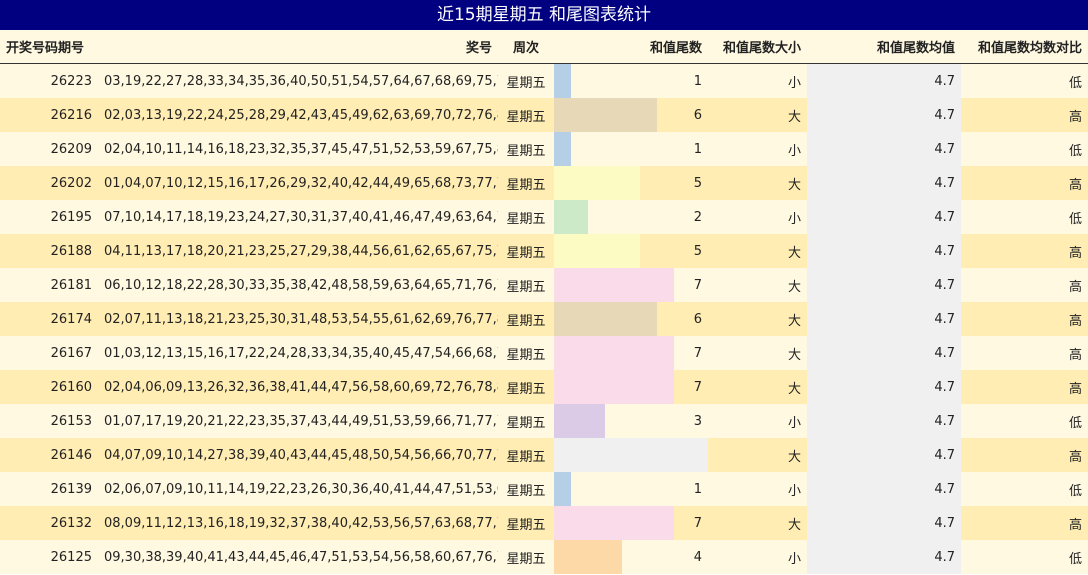  What do you see at coordinates (49, 557) in the screenshot?
I see `cell-issue: 26125` at bounding box center [49, 557].